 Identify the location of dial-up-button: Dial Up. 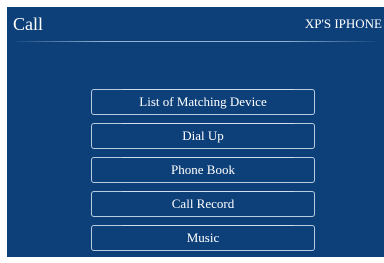
(203, 136).